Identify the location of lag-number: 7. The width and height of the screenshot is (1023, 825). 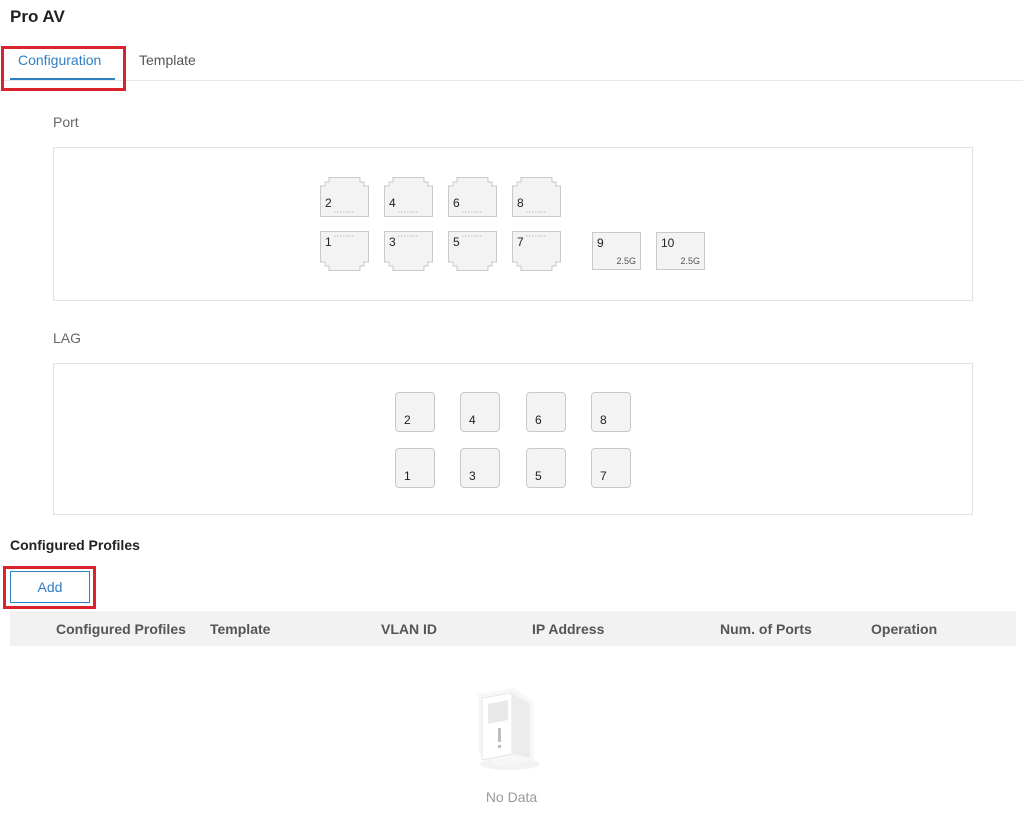
(603, 476).